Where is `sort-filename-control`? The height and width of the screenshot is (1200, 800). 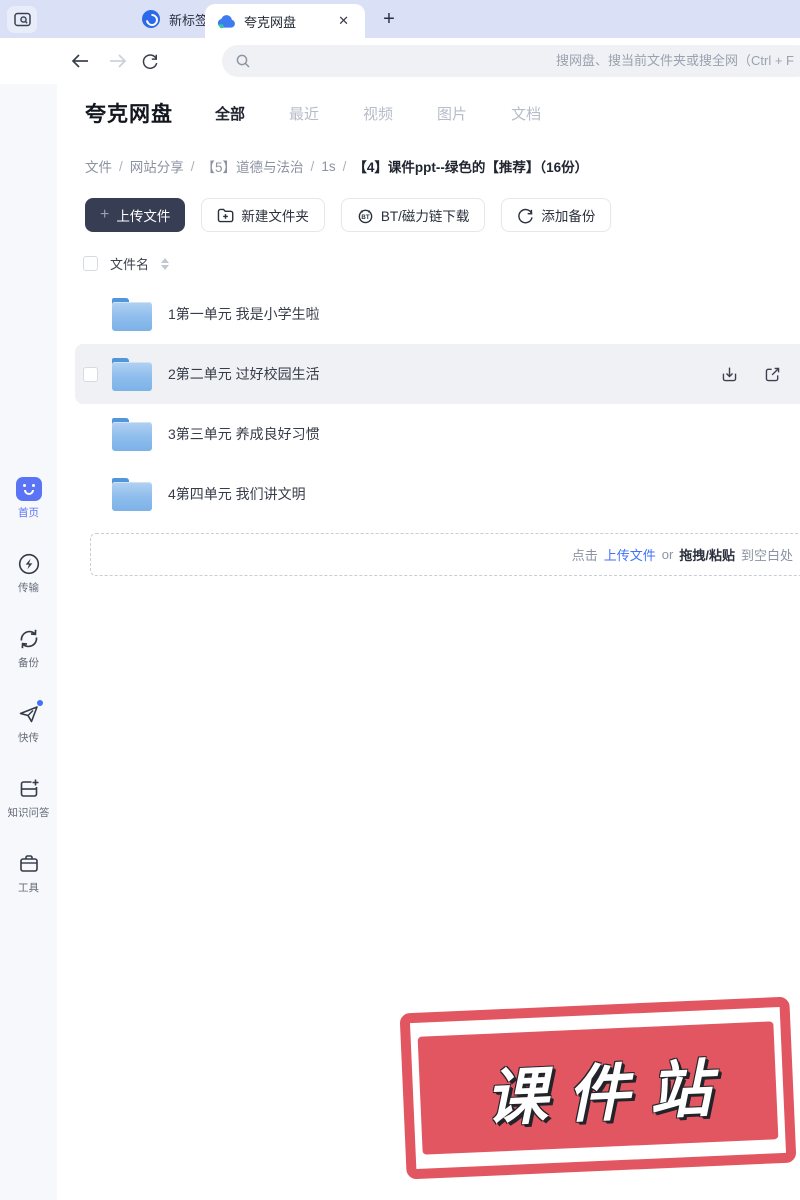
sort-filename-control is located at coordinates (165, 263).